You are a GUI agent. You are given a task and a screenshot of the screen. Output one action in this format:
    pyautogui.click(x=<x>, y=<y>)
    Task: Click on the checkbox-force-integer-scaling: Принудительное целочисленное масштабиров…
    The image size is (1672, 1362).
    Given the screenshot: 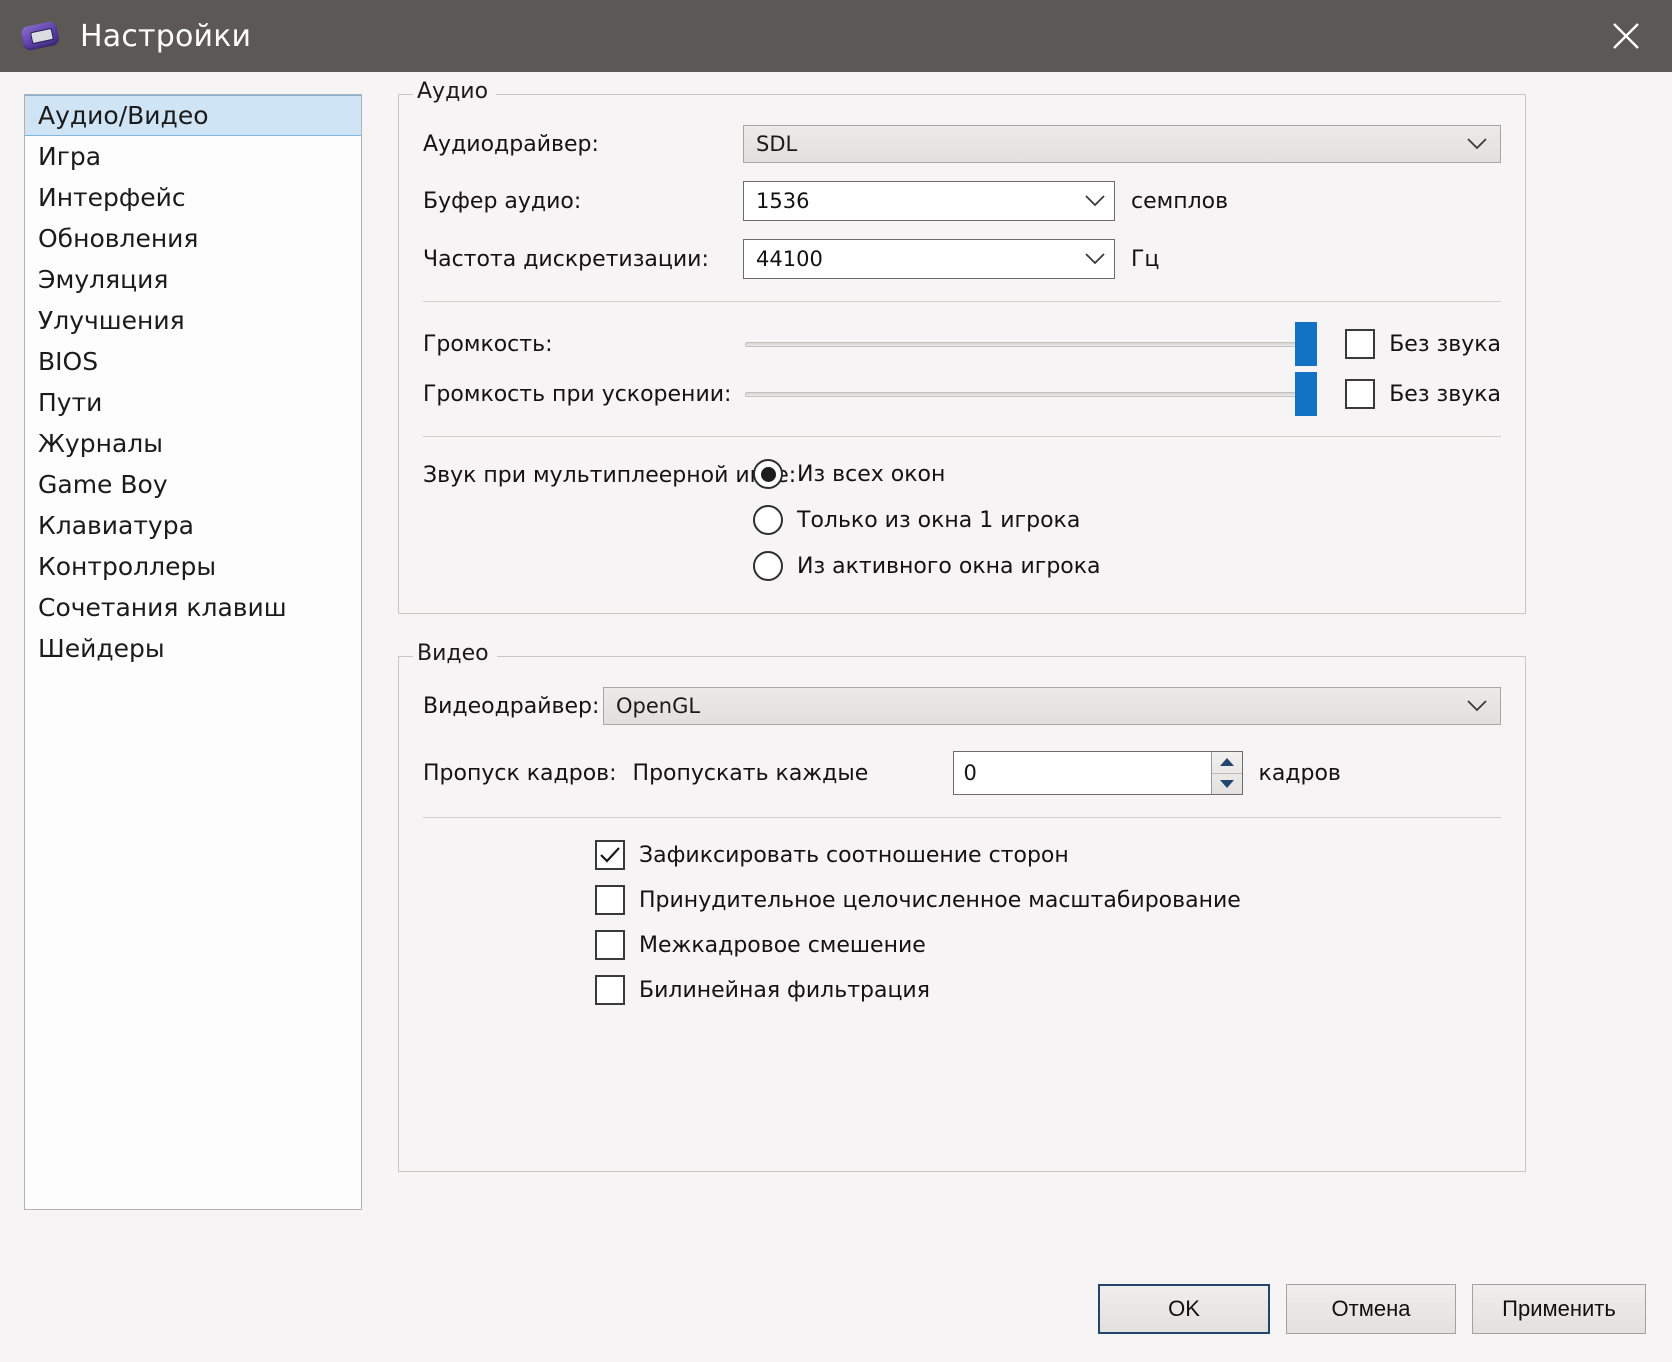 What is the action you would take?
    pyautogui.click(x=1048, y=900)
    